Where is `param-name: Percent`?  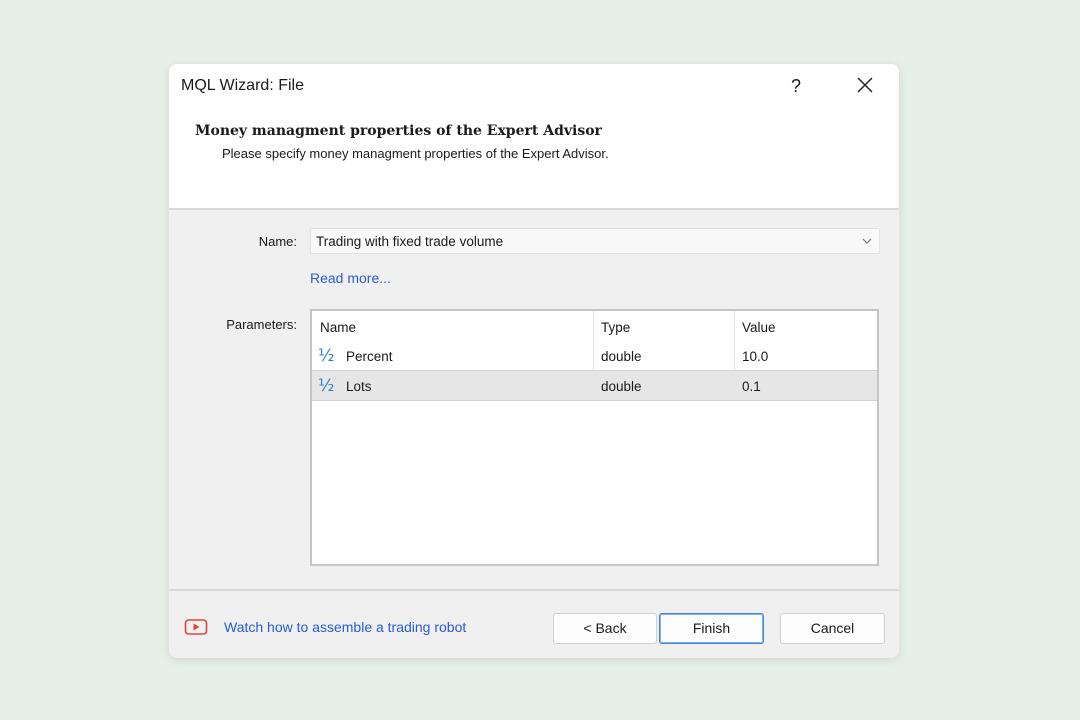
param-name: Percent is located at coordinates (369, 356).